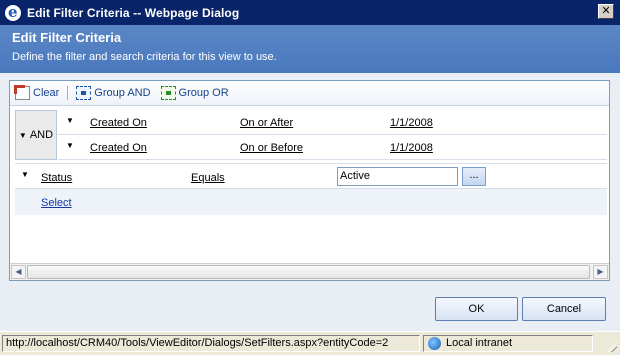 This screenshot has width=620, height=355. I want to click on scroll-thumb, so click(308, 272).